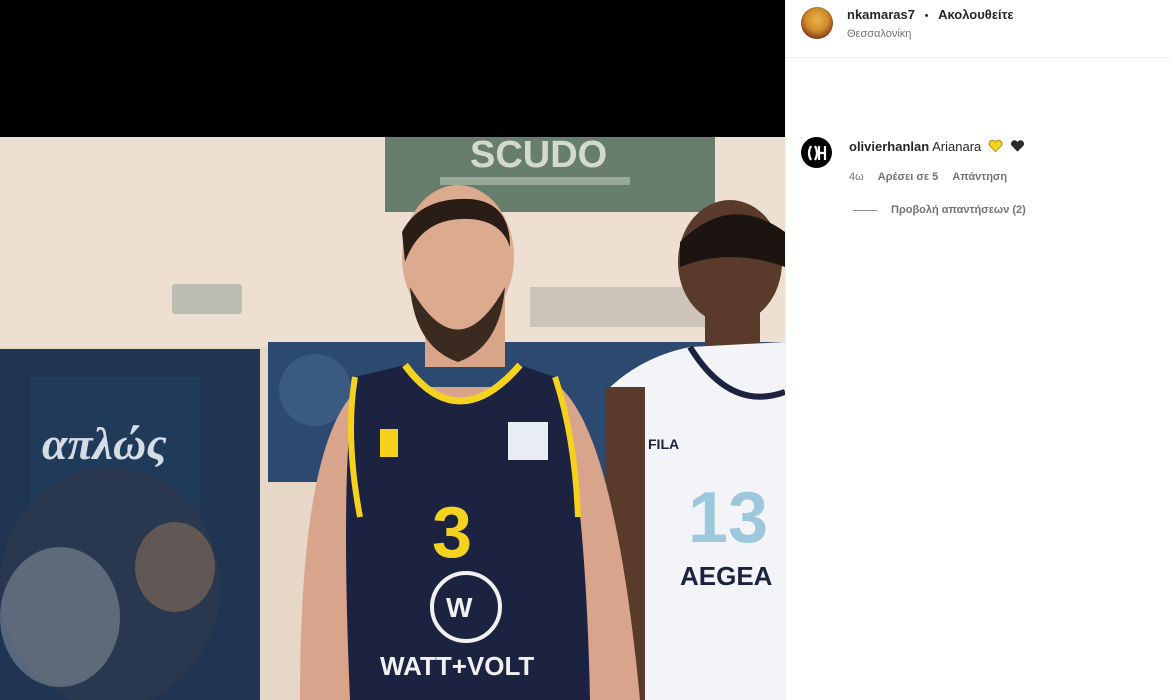 Image resolution: width=1170 pixels, height=700 pixels. Describe the element at coordinates (663, 444) in the screenshot. I see `second-jersey-brand-text: FILA` at that location.